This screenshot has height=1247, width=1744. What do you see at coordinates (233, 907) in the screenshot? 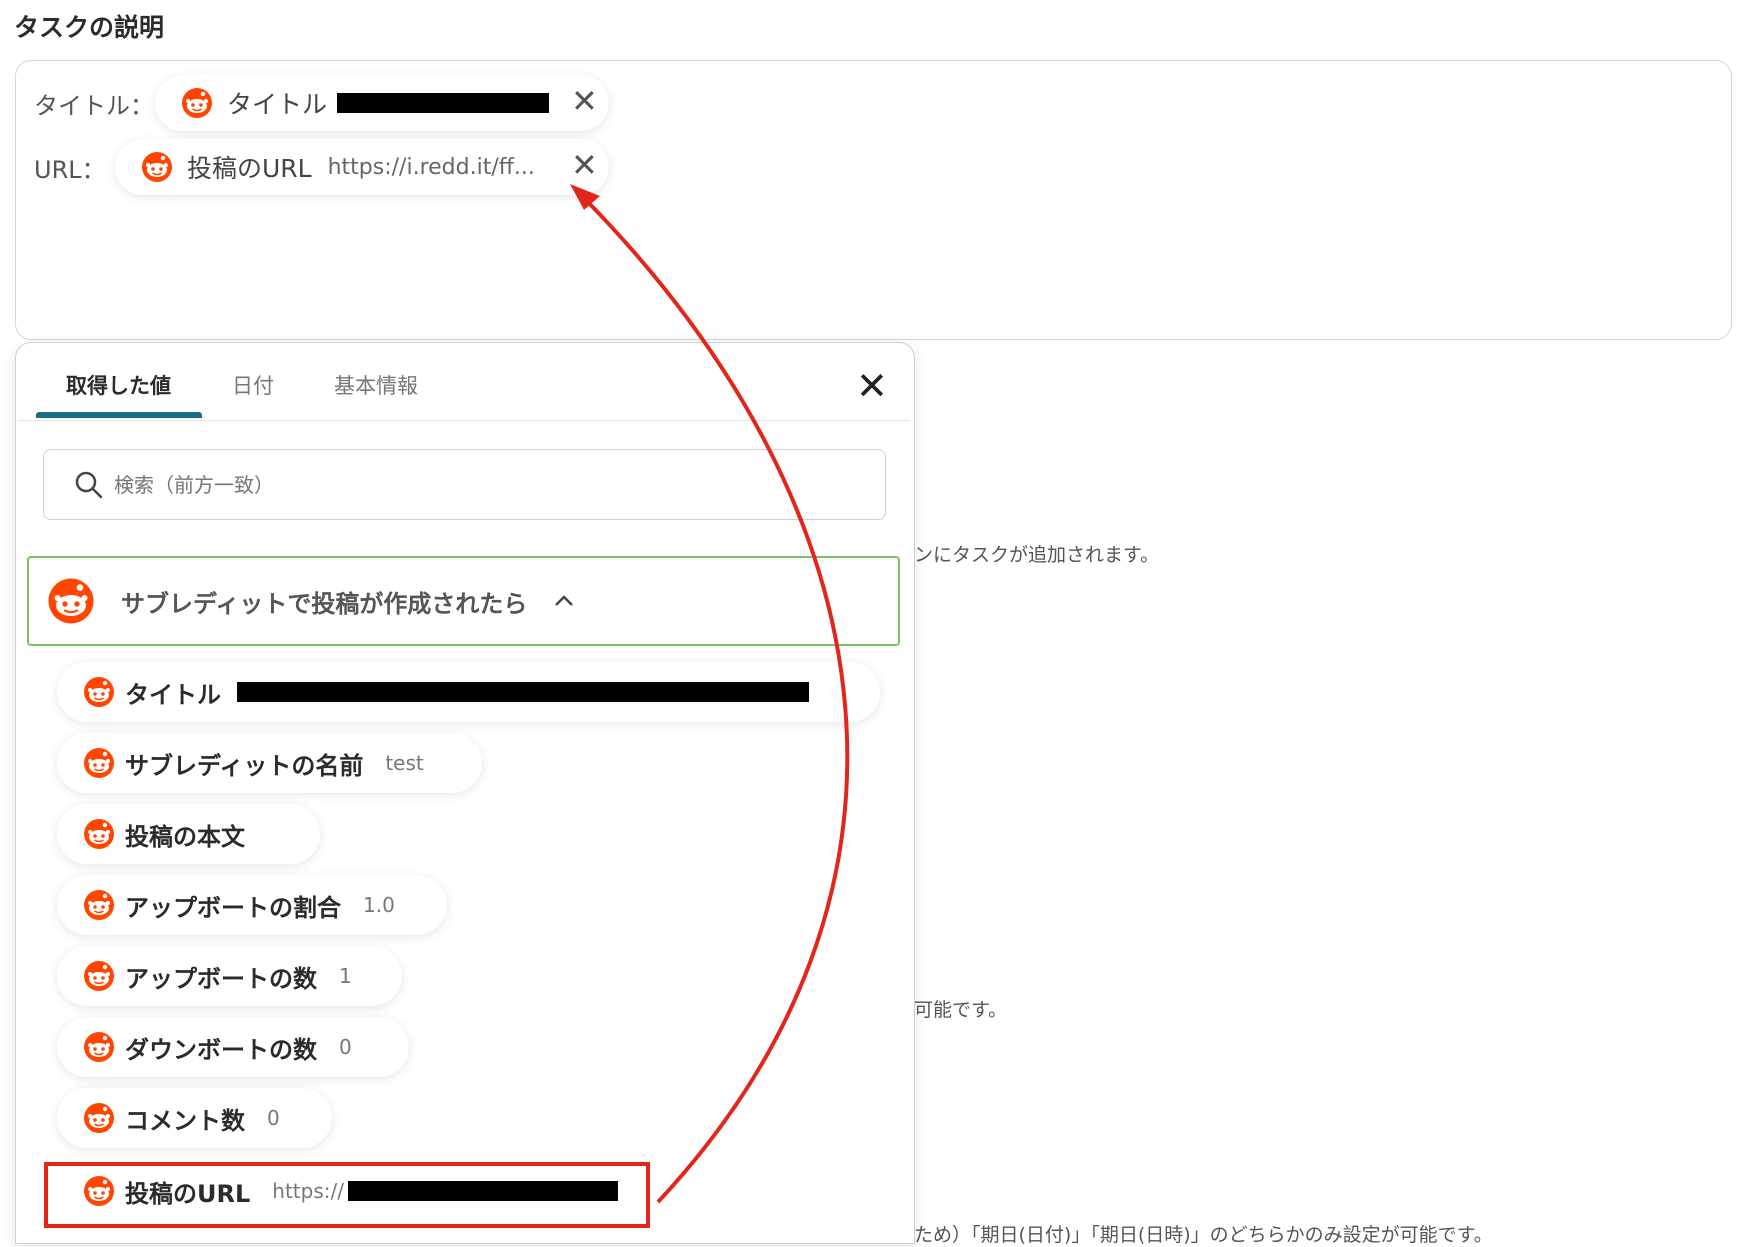
I see `item-name: アップボートの割合` at bounding box center [233, 907].